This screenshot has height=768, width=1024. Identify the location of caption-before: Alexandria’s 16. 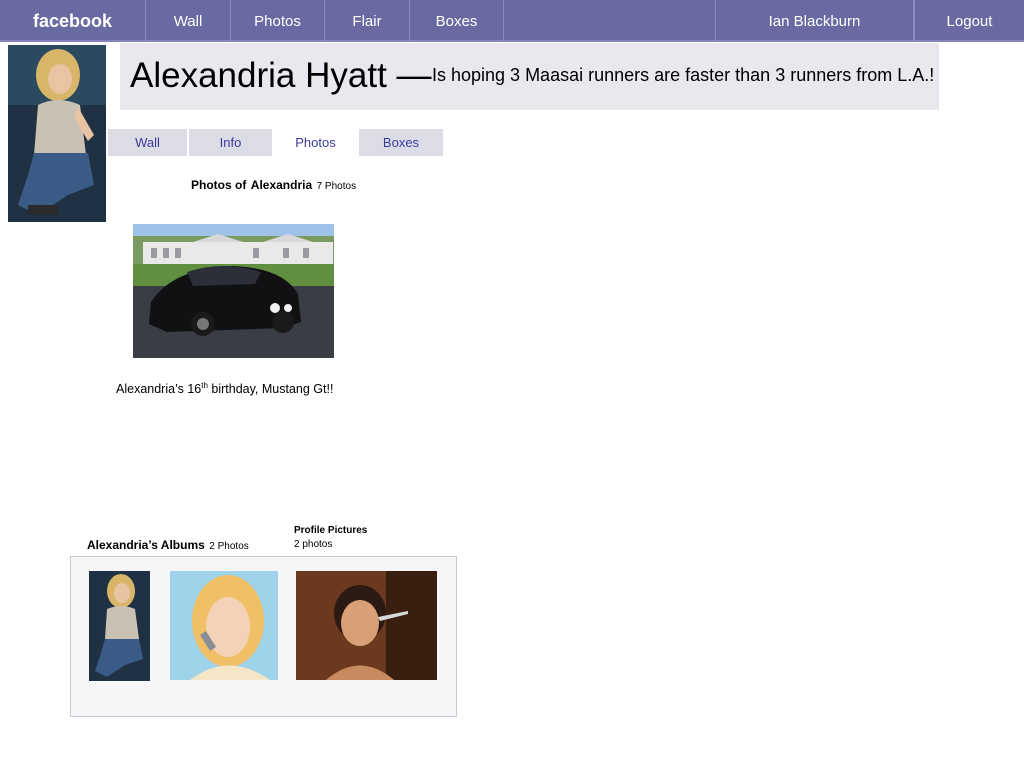
(159, 389).